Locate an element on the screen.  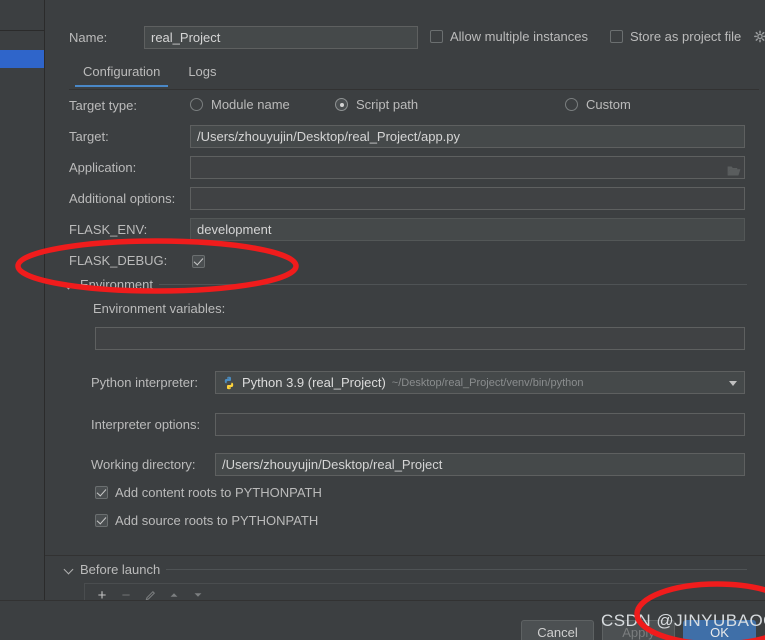
radio-module-name-label: Module name is located at coordinates (250, 104).